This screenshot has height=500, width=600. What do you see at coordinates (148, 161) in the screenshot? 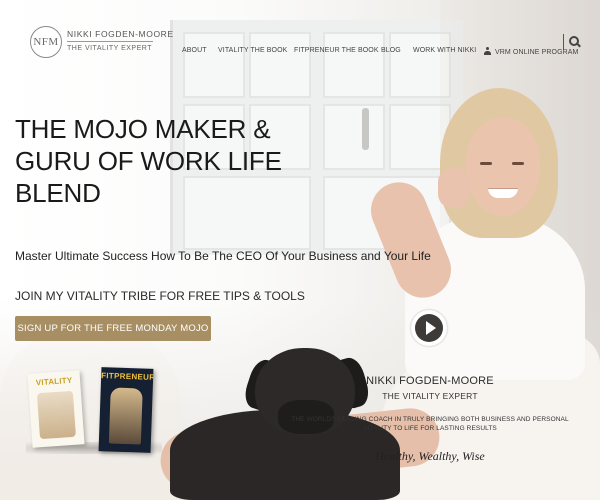
I see `headline-line-2: GURU OF WORK LIFE` at bounding box center [148, 161].